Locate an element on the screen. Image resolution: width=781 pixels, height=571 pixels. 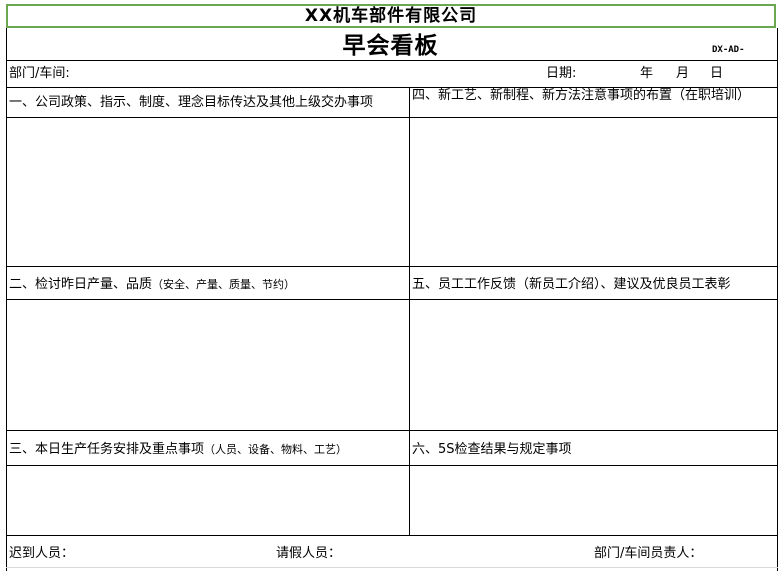
section-1-content is located at coordinates (208, 192).